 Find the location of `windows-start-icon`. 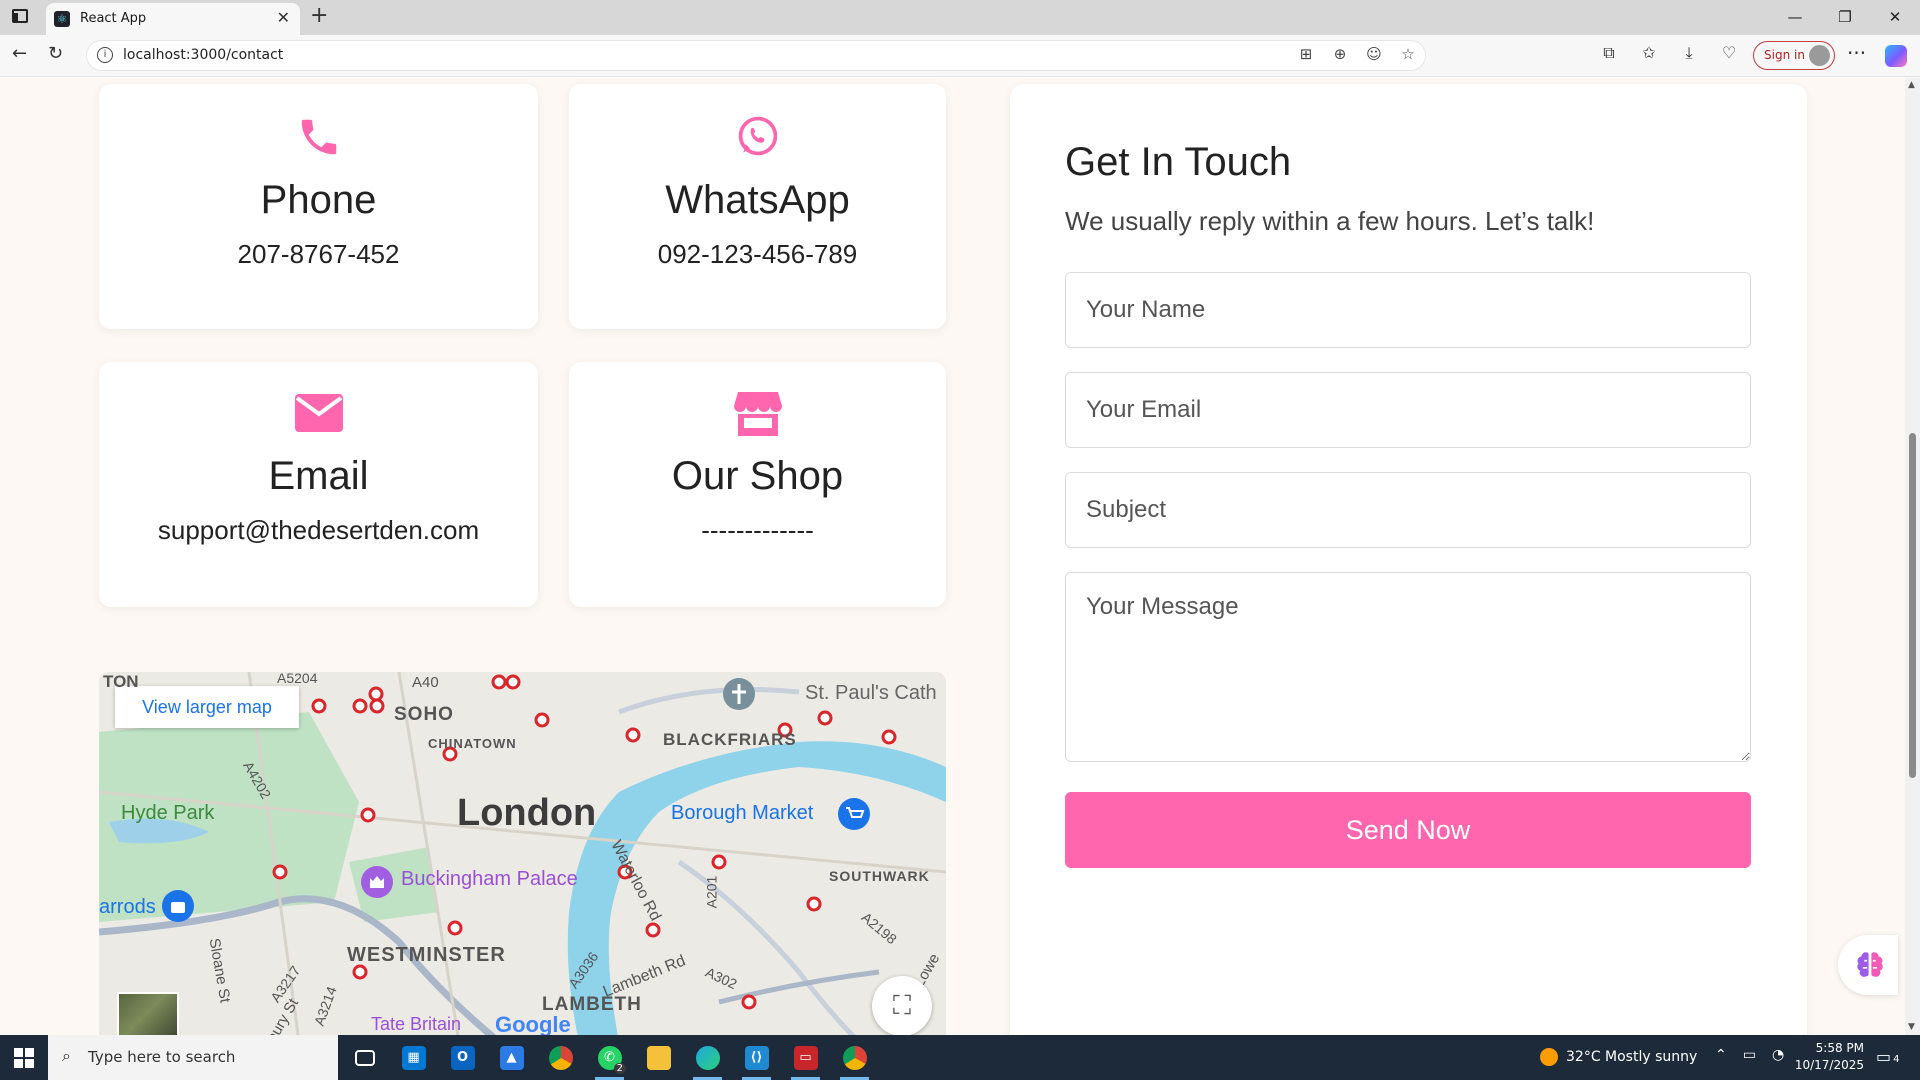

windows-start-icon is located at coordinates (24, 1058).